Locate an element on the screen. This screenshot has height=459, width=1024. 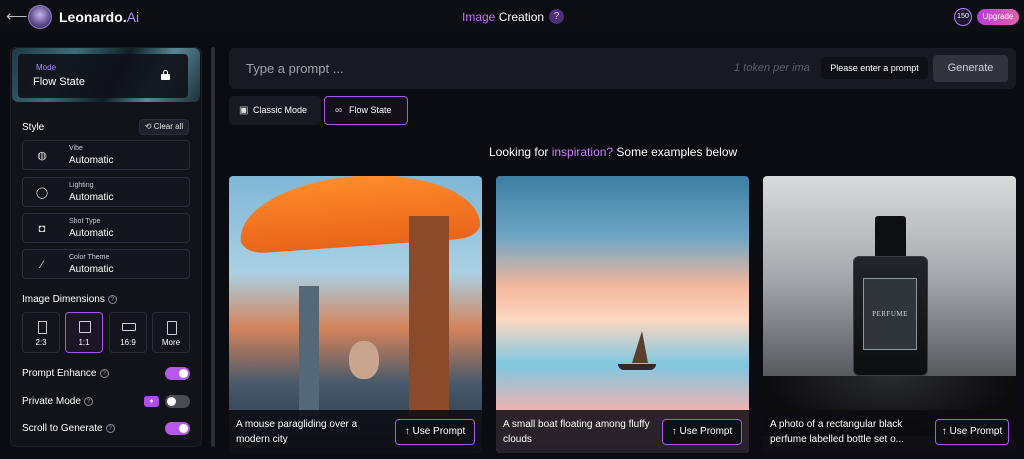
private-mode-label: Private Mode? is located at coordinates (57, 401).